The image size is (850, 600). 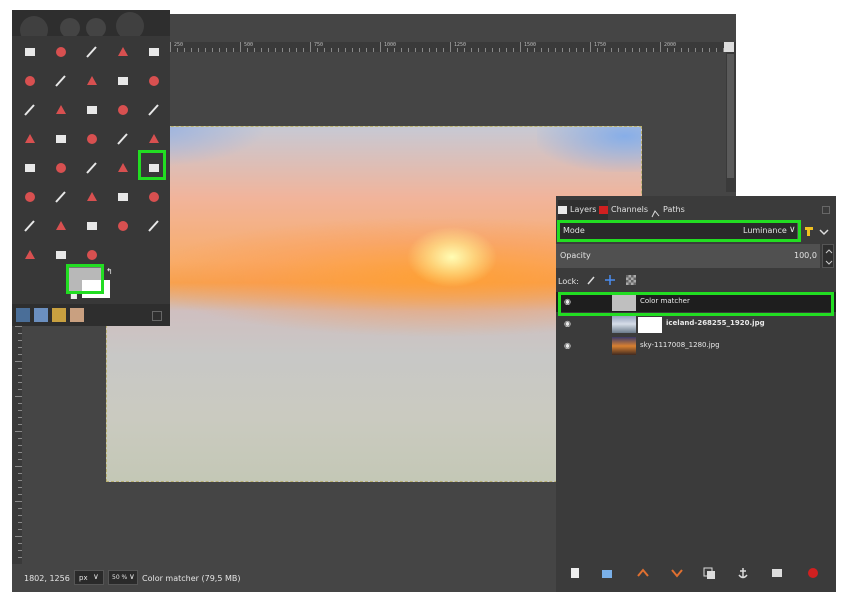 I want to click on layer-row: ◉ iceland-268255_1920.jpg, so click(x=696, y=324).